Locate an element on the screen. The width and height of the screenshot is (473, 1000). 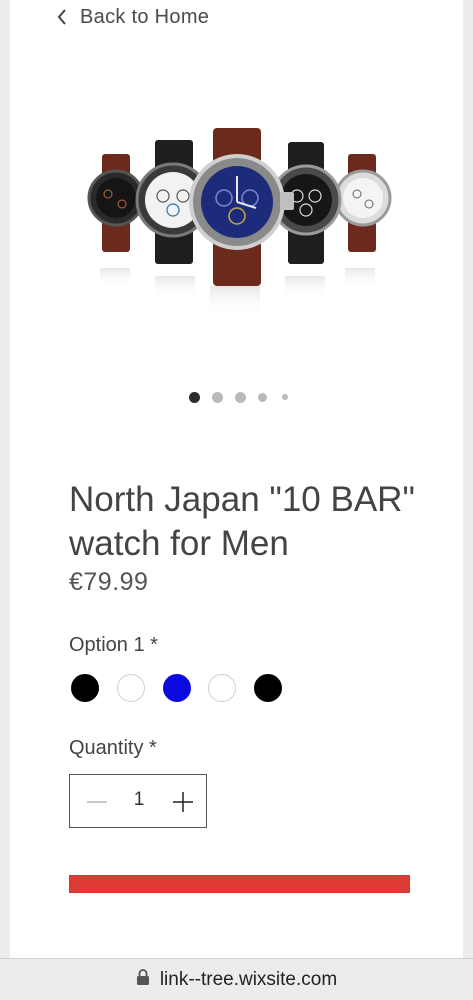
product-image is located at coordinates (235, 218).